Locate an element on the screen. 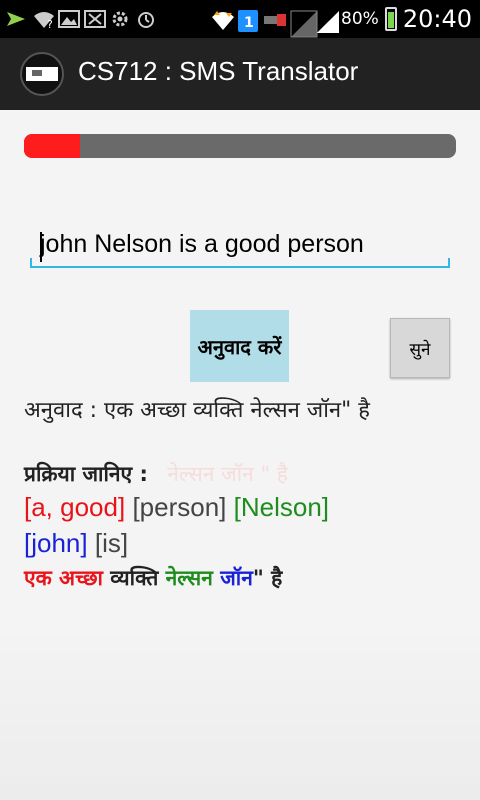 Image resolution: width=480 pixels, height=800 pixels. app-title: CS712 : SMS Translator is located at coordinates (218, 71).